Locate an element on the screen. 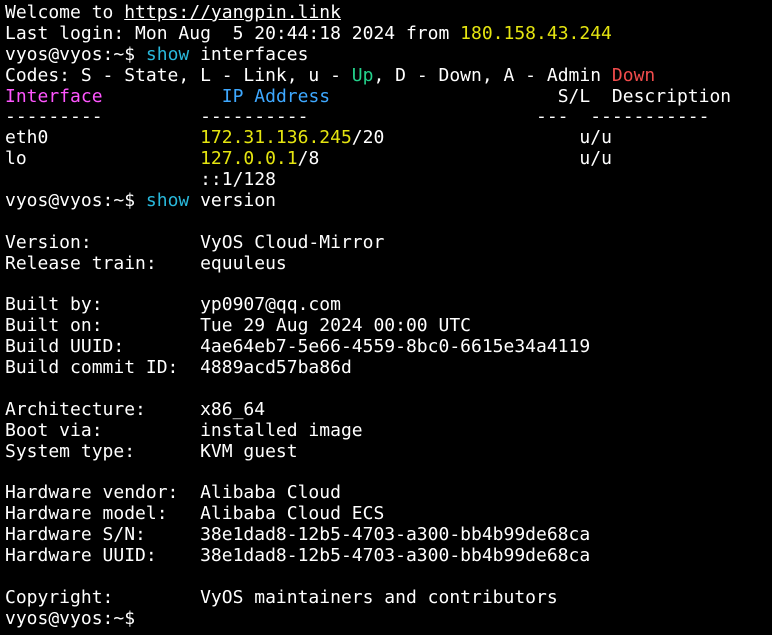  codes-text-1: Codes: S - State, L - Link, u - is located at coordinates (178, 75).